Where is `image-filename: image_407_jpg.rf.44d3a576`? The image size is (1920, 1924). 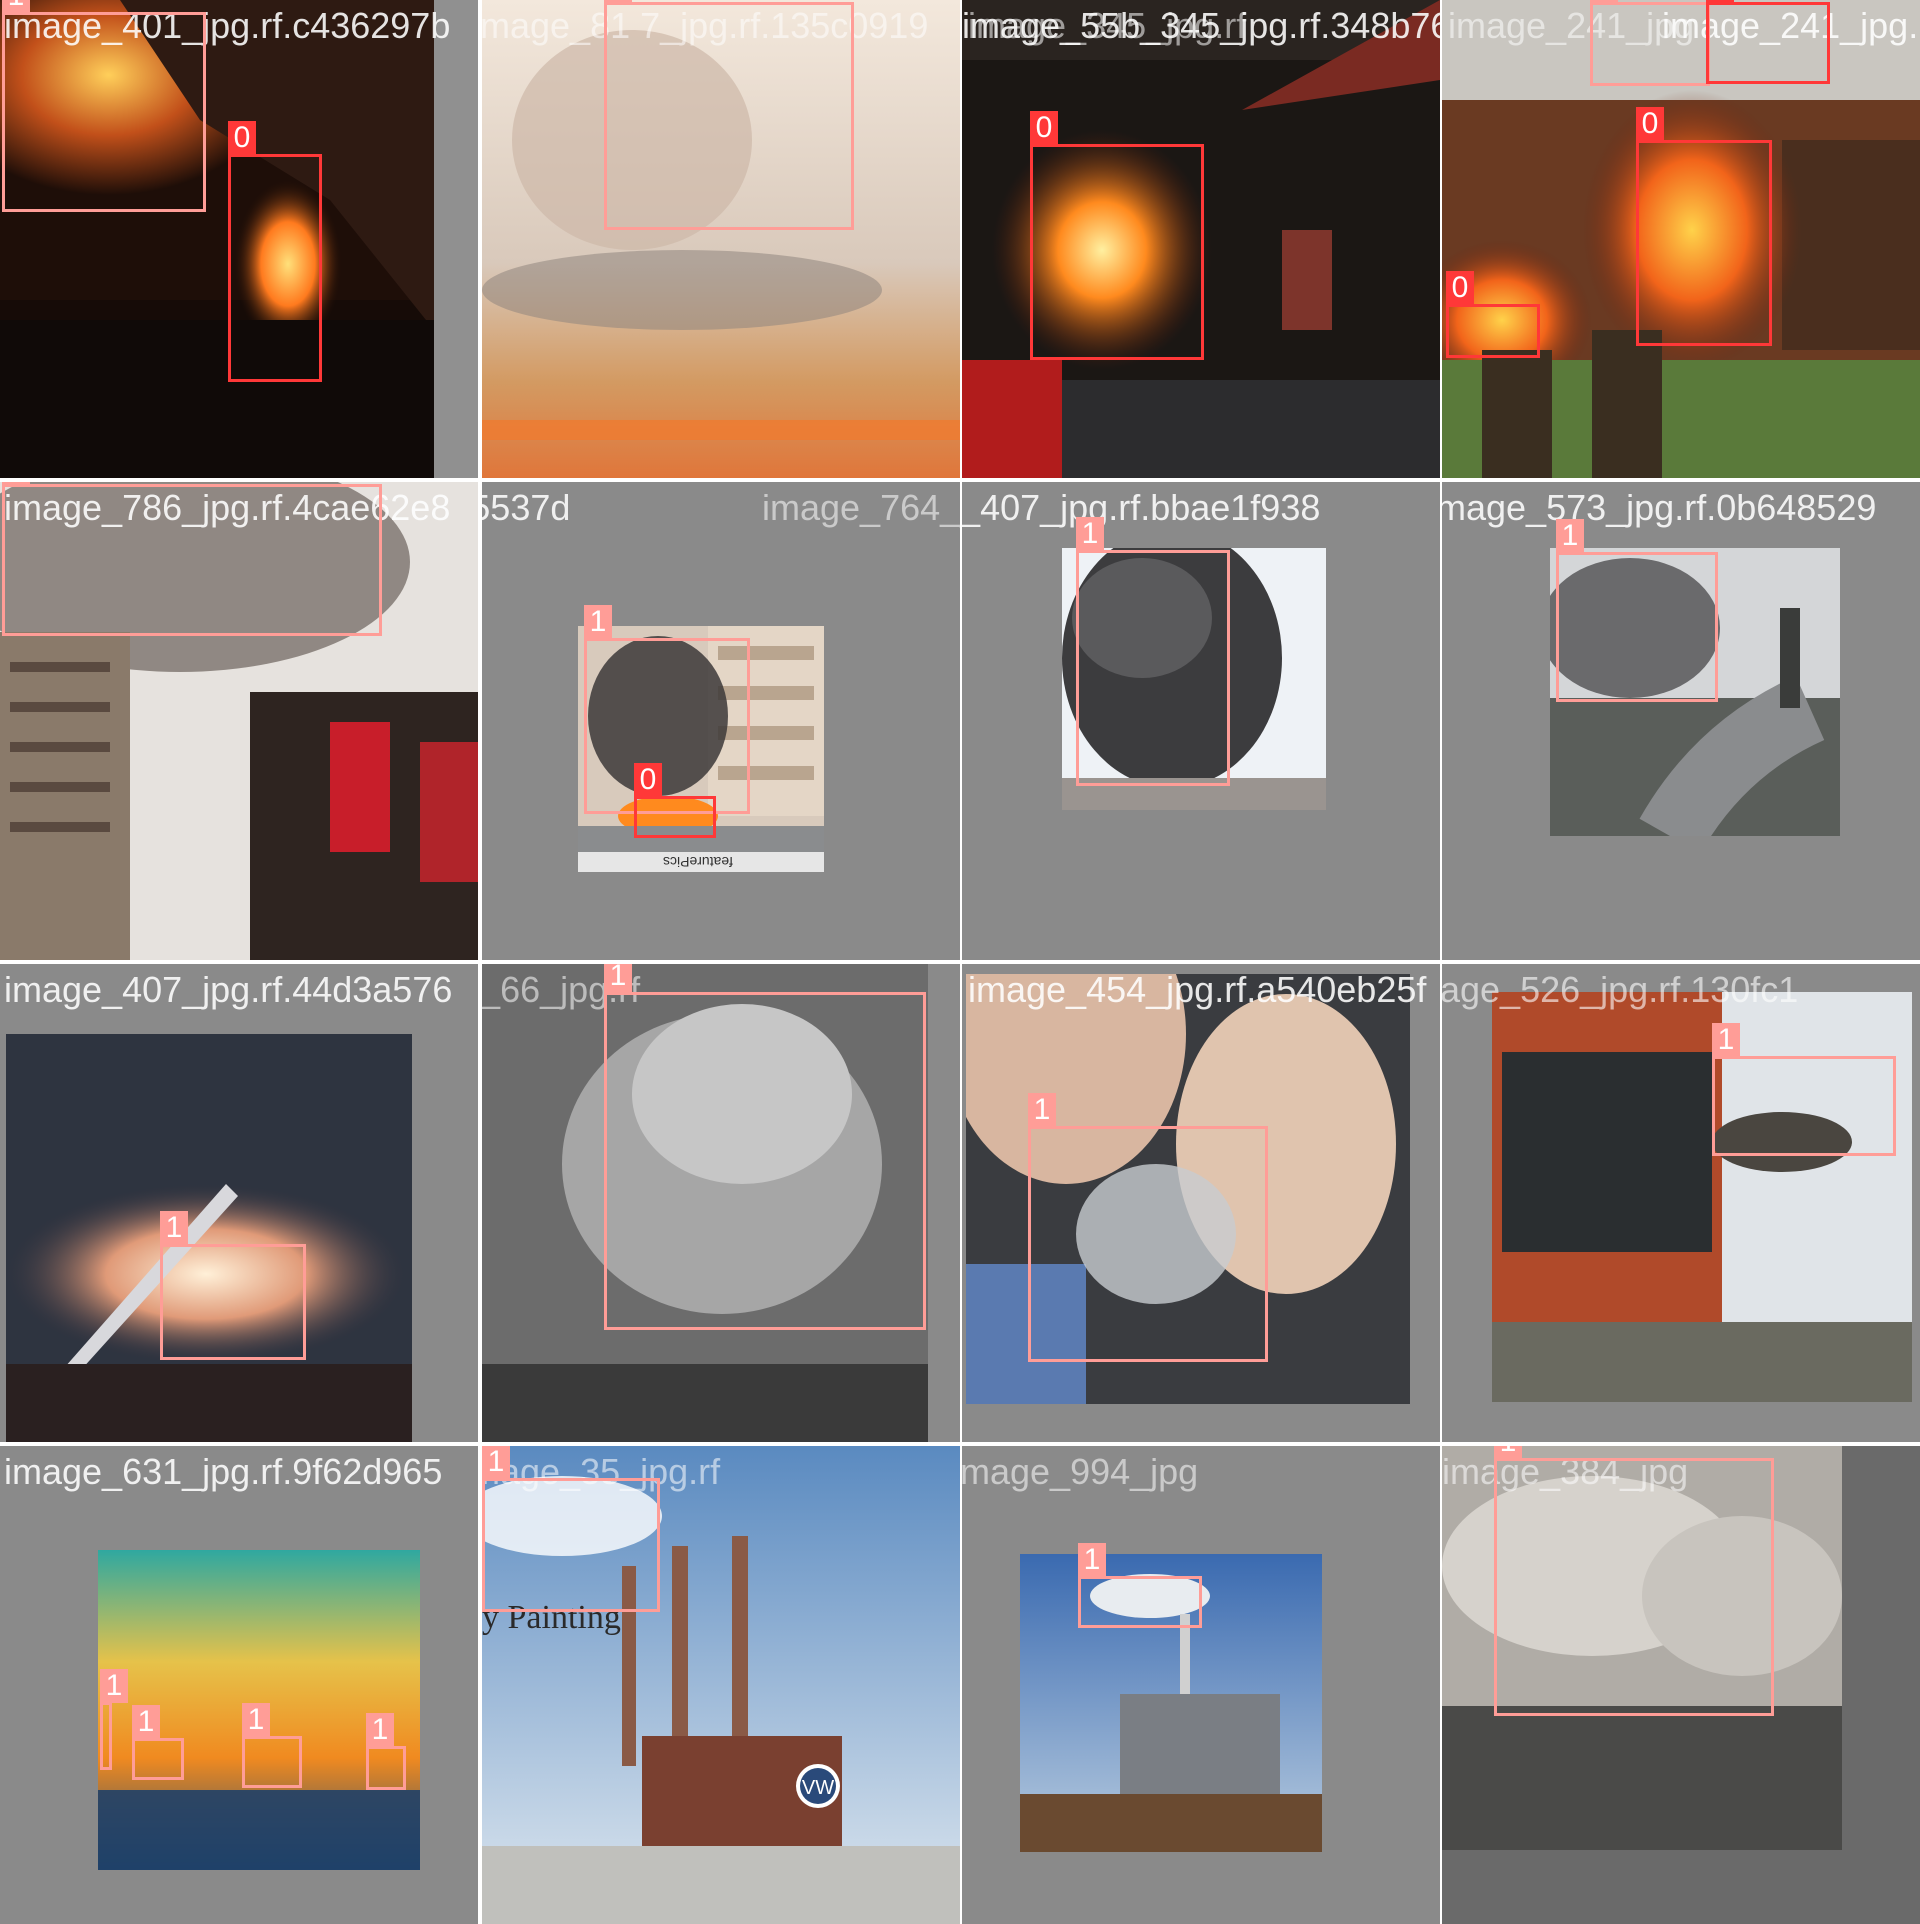 image-filename: image_407_jpg.rf.44d3a576 is located at coordinates (228, 989).